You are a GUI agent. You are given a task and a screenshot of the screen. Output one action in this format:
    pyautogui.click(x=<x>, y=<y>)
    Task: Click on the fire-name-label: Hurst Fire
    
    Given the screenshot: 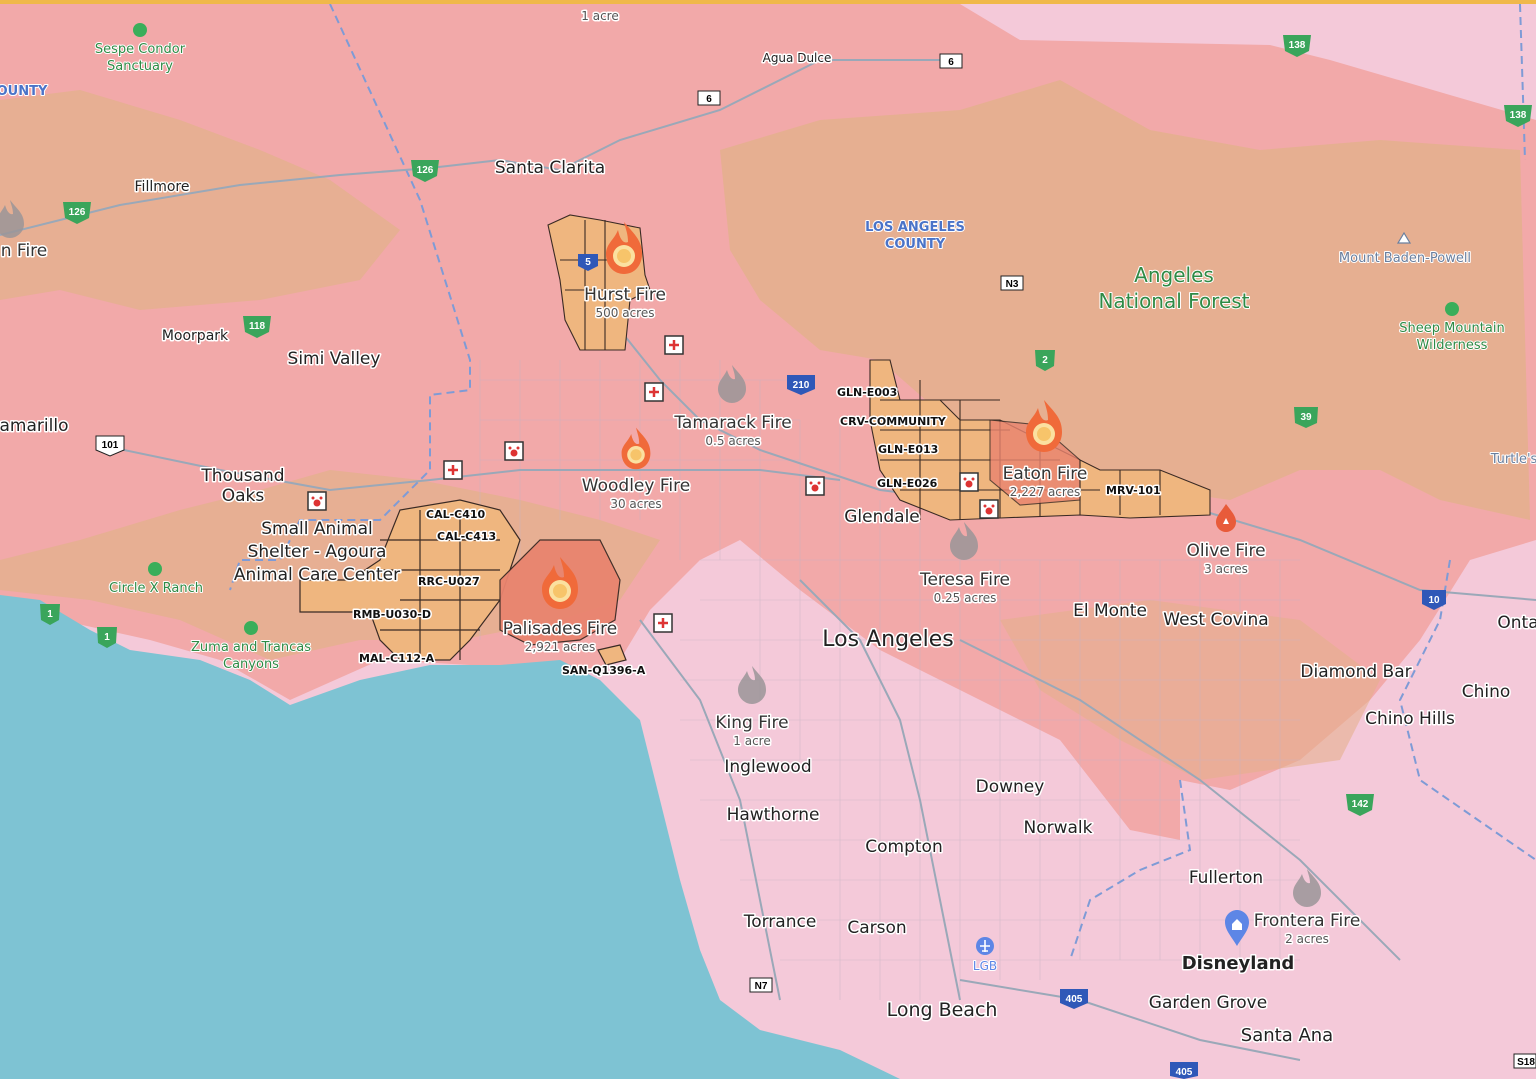 What is the action you would take?
    pyautogui.click(x=625, y=295)
    